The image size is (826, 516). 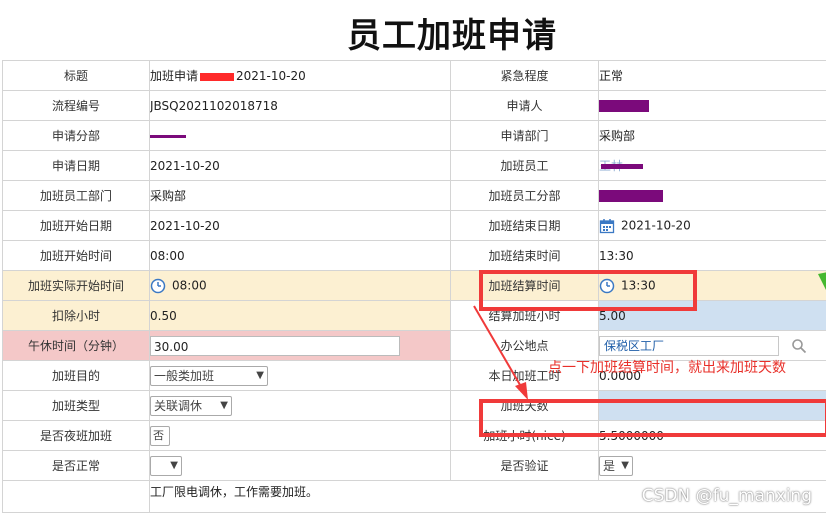 I want to click on annotation-text: 点一下加班结算时间，就出来加班天数, so click(x=667, y=368).